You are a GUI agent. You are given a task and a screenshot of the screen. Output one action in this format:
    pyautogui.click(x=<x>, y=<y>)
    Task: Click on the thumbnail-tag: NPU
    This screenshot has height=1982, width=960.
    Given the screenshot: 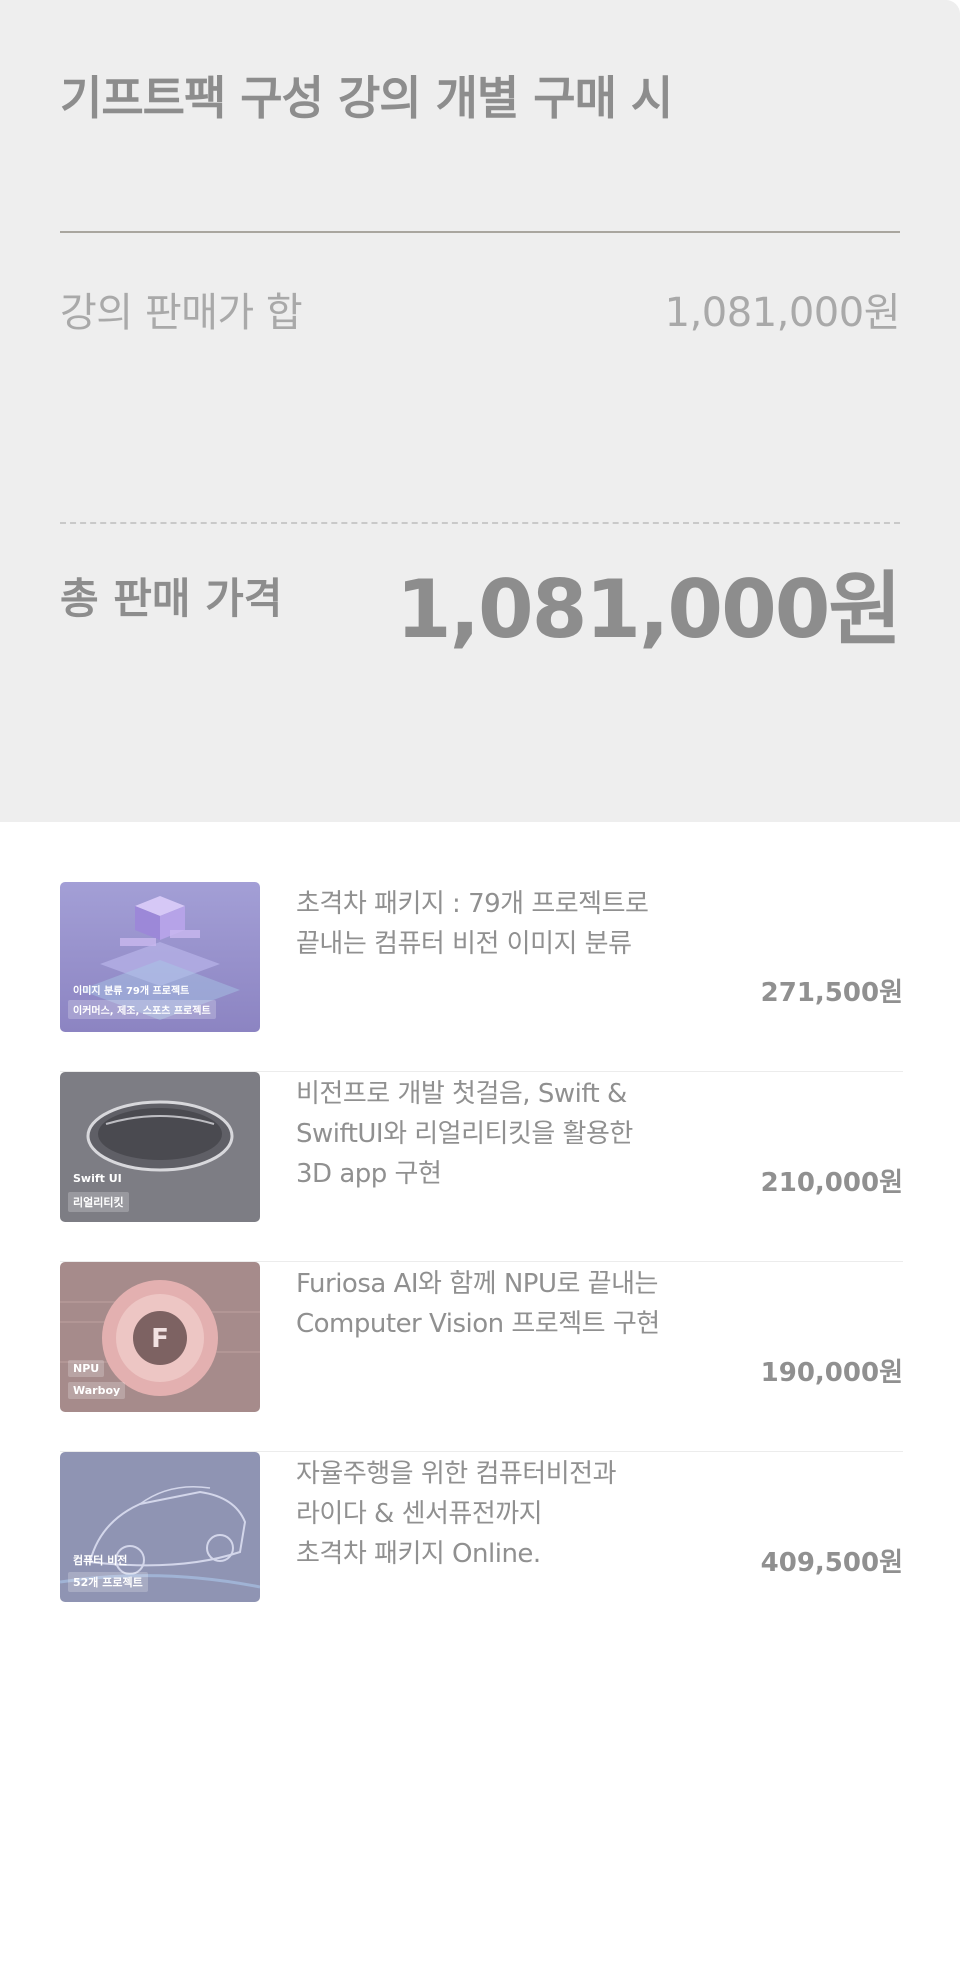 What is the action you would take?
    pyautogui.click(x=86, y=1368)
    